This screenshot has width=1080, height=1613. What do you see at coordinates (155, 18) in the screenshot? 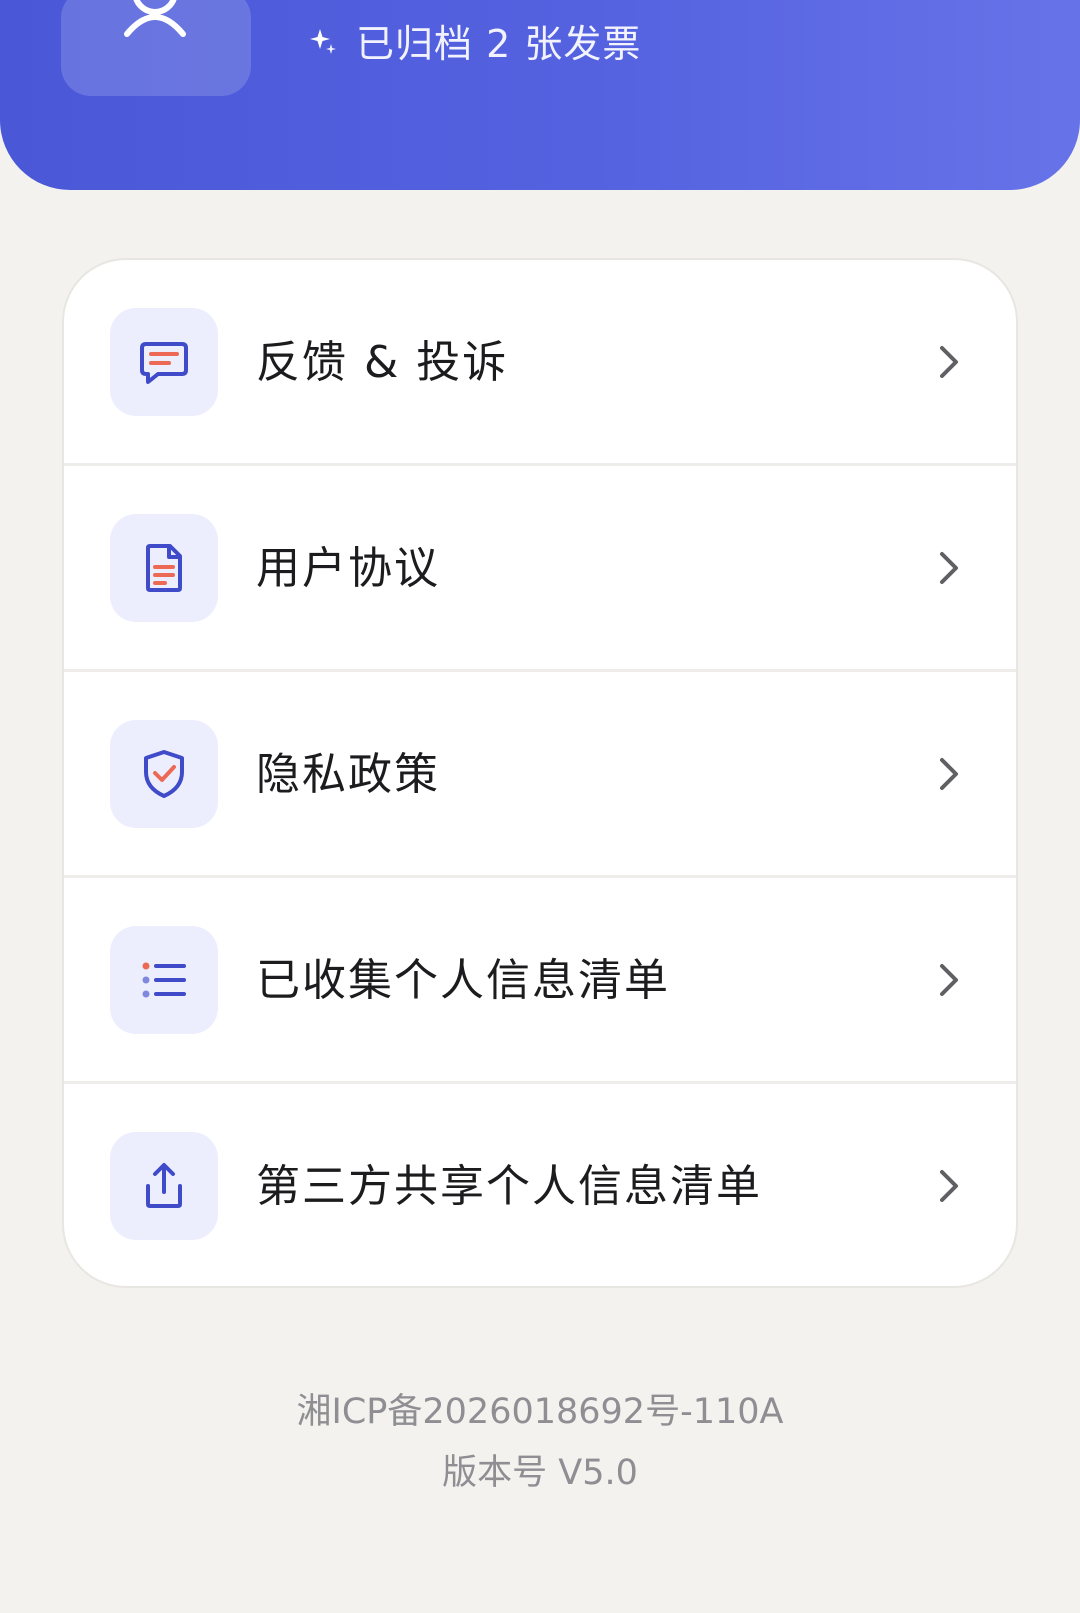
I see `user-avatar-icon` at bounding box center [155, 18].